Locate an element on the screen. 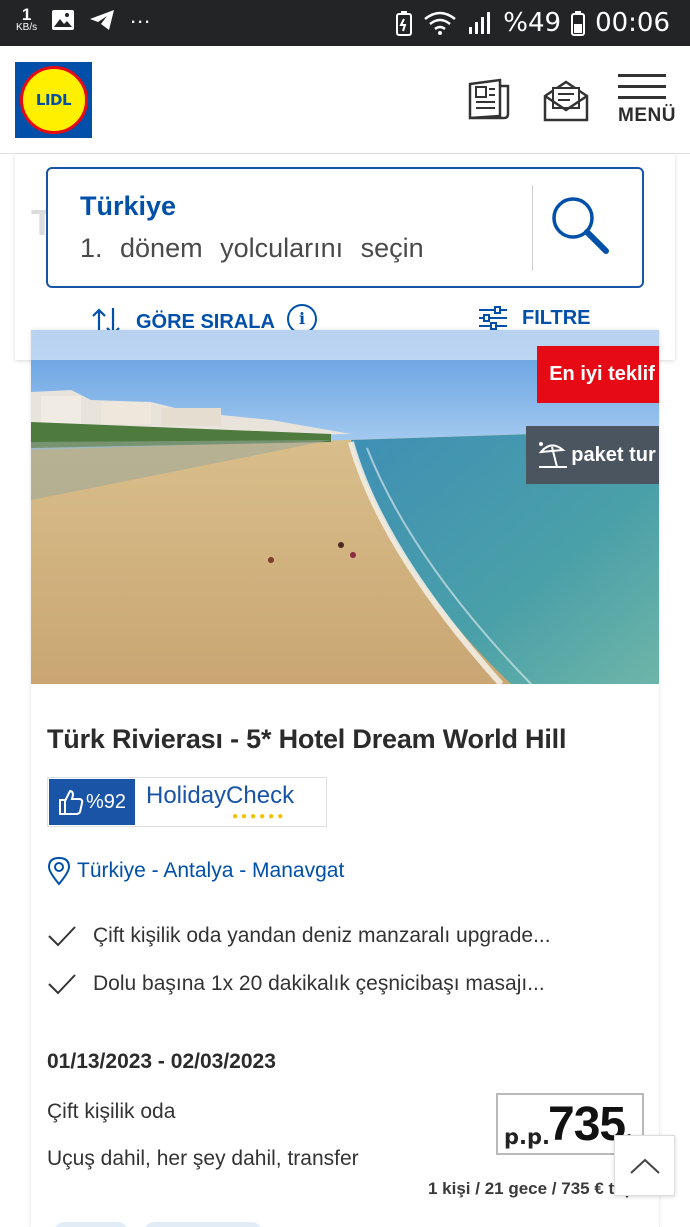 This screenshot has width=690, height=1227. scroll-to-top-button is located at coordinates (644, 1165).